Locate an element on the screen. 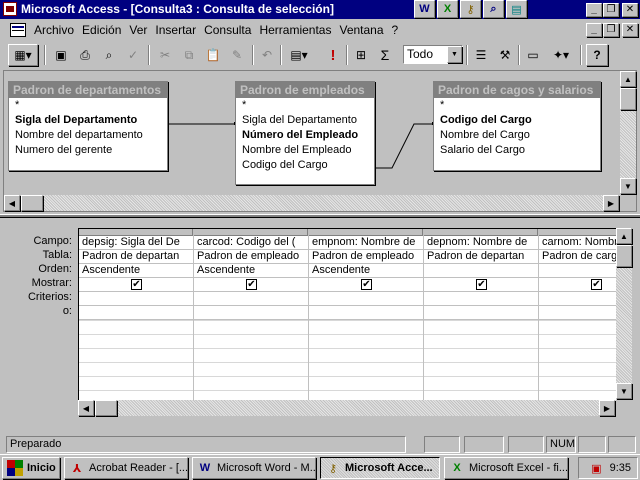 The image size is (640, 480). menu-edicion: Edición is located at coordinates (101, 30).